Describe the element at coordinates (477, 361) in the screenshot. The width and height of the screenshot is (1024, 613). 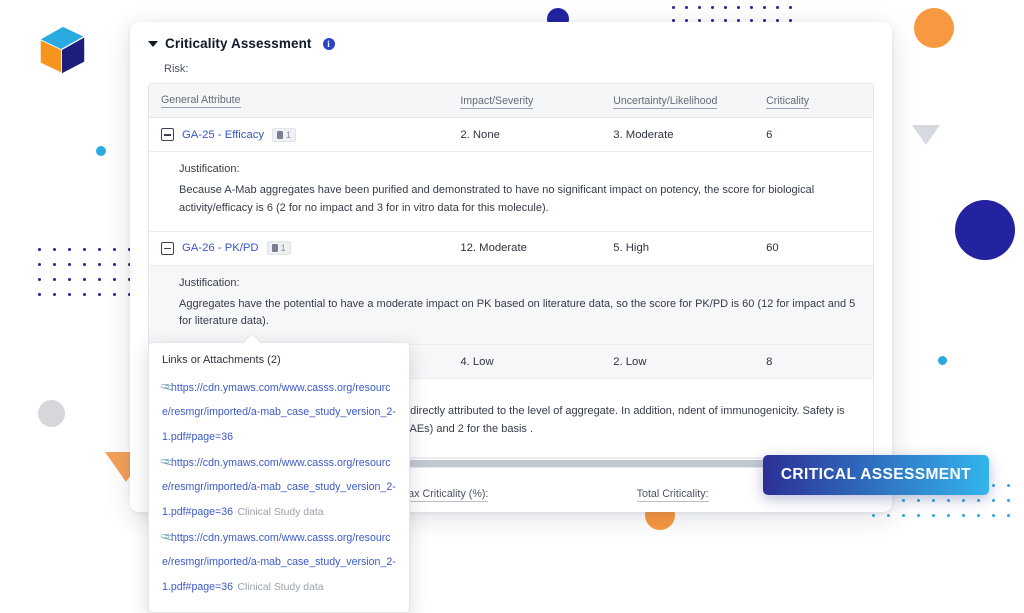
I see `impact-cell: 4. Low` at that location.